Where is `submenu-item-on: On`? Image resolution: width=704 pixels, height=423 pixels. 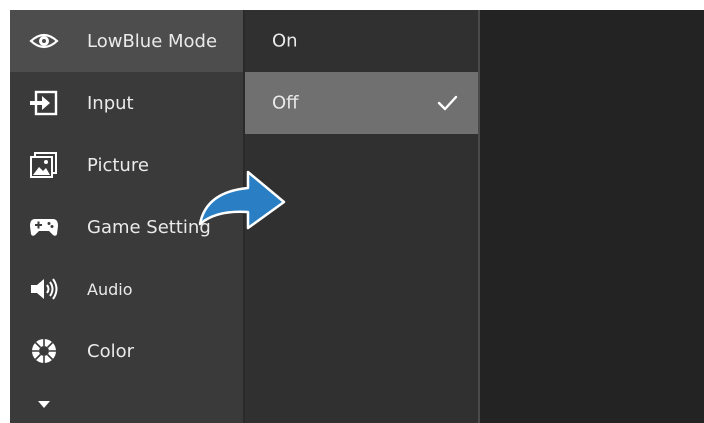 submenu-item-on: On is located at coordinates (361, 41).